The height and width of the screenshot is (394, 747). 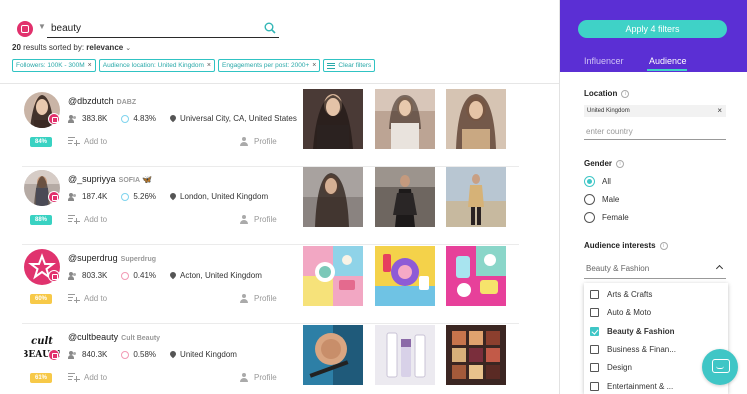 I want to click on gender-option-female: Female, so click(x=606, y=217).